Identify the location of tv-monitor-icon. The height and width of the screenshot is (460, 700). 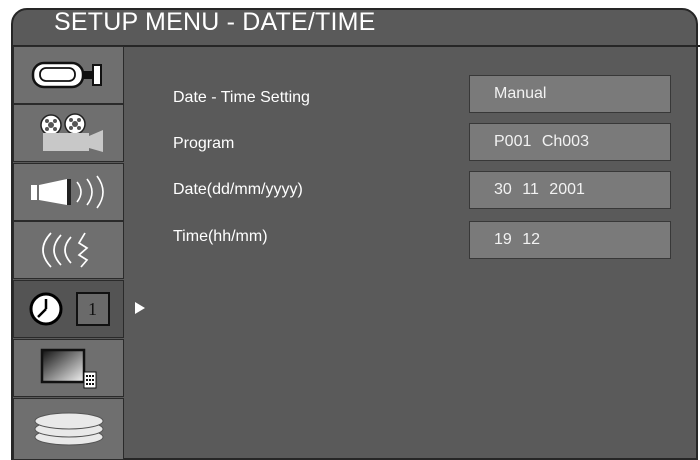
(69, 368).